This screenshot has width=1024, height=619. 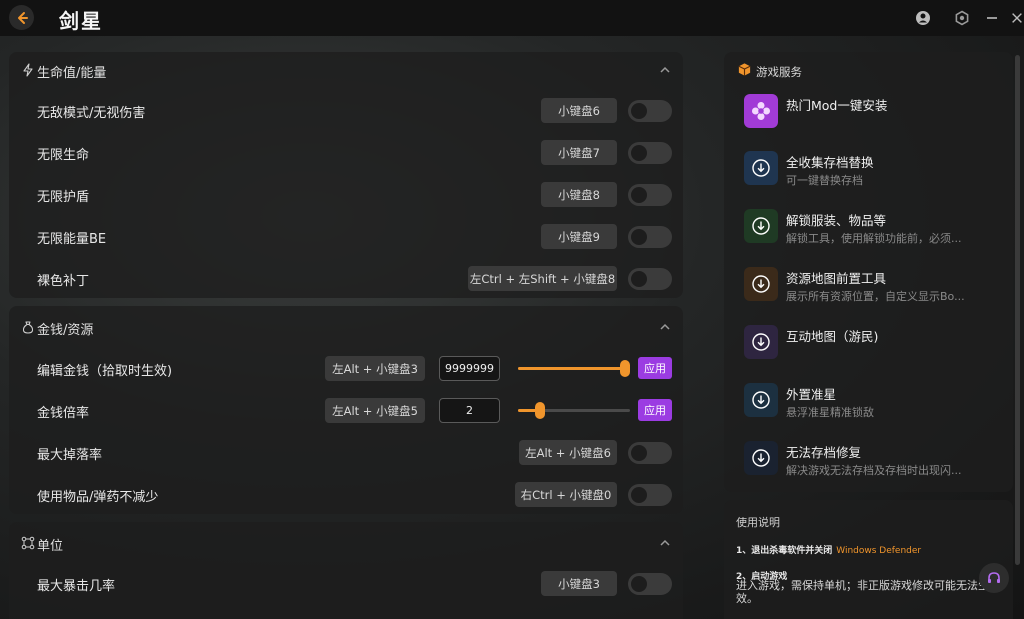 I want to click on slider-fill, so click(x=573, y=368).